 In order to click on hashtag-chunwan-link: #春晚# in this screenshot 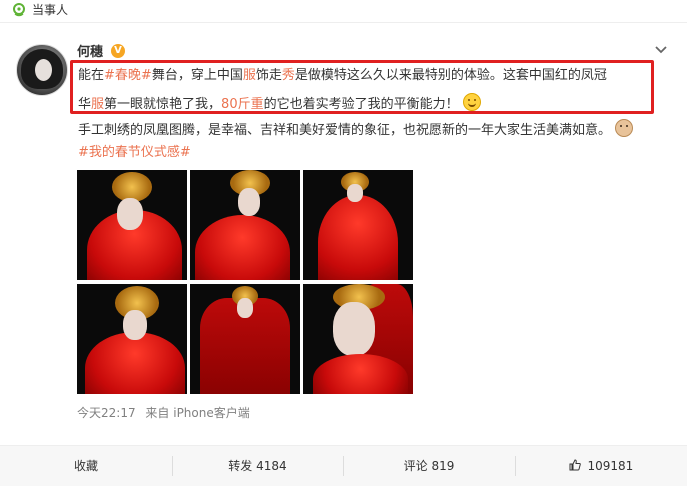, I will do `click(128, 75)`.